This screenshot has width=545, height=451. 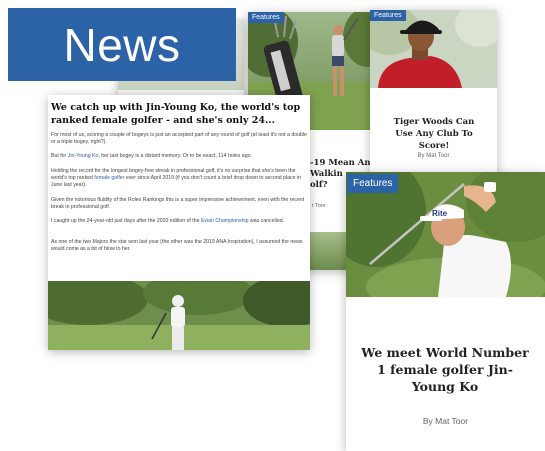 What do you see at coordinates (434, 134) in the screenshot?
I see `card-tiger-title: Tiger Woods Can Use Any Club To Score!` at bounding box center [434, 134].